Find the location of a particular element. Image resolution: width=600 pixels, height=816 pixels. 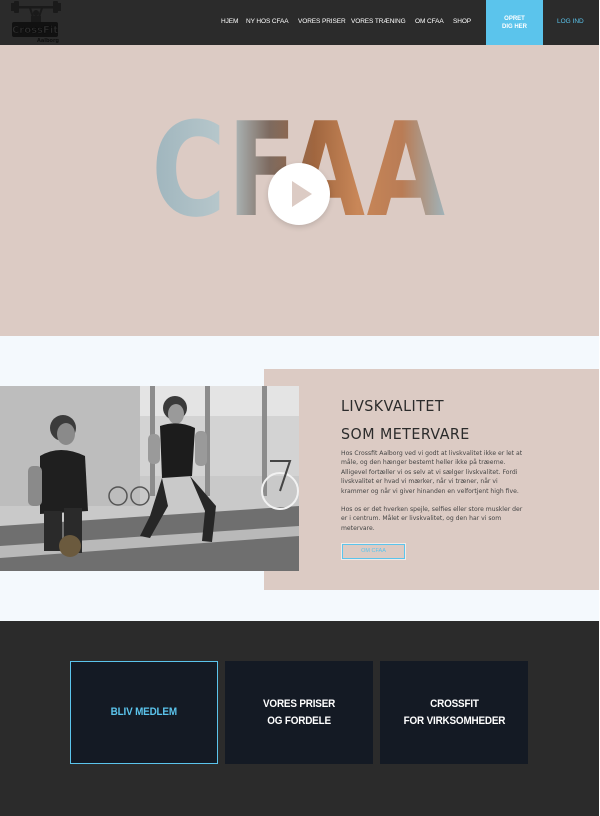

card-label-line2: FOR VIRKSOMHEDER is located at coordinates (454, 720).